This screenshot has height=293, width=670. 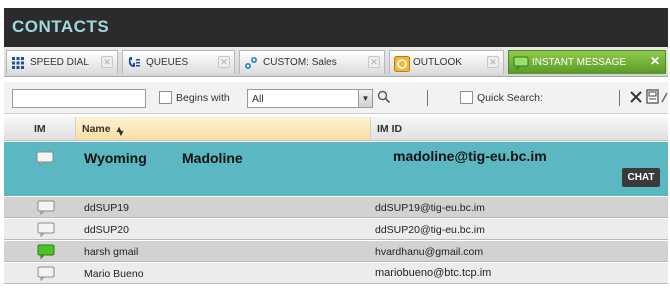 I want to click on contact-im-id: madoline@tig-eu.bc.im, so click(x=470, y=156).